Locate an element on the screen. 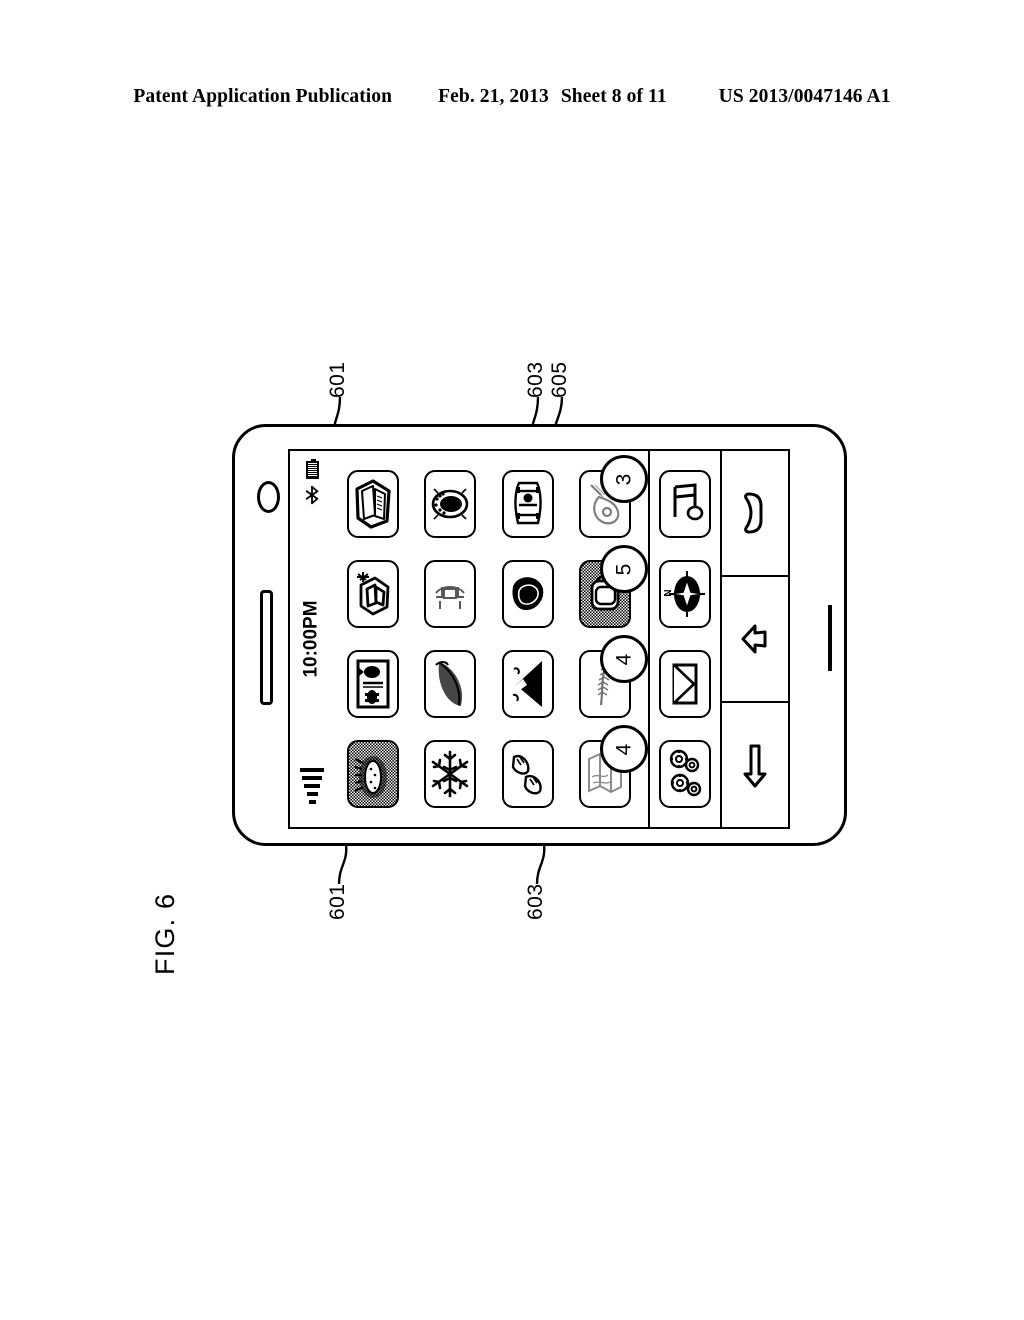  feather-app: 4 is located at coordinates (614, 676).